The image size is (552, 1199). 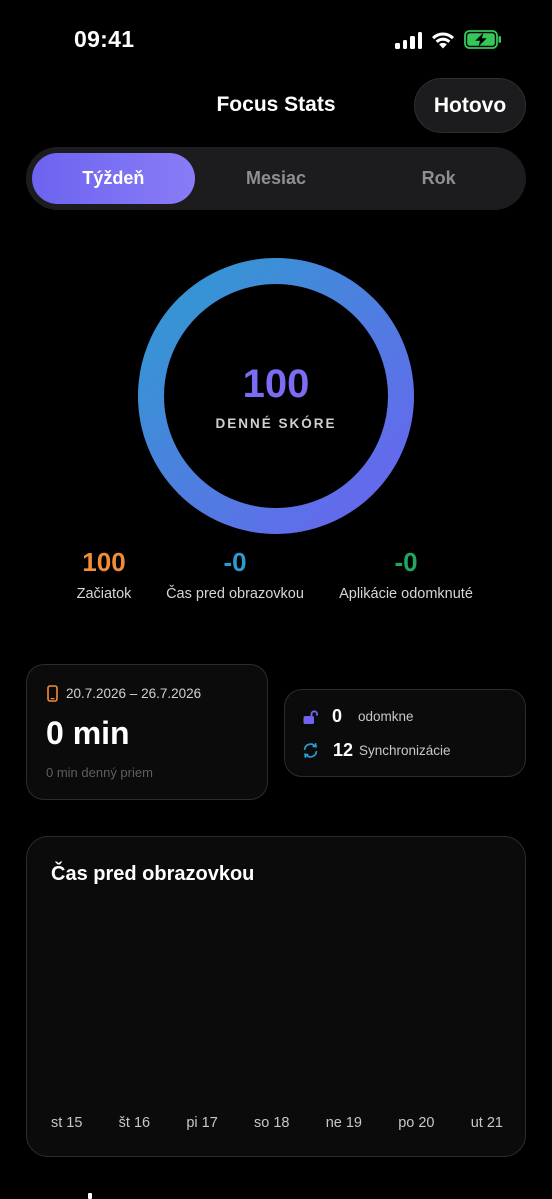 I want to click on daily-average: 0 min denný priem, so click(x=99, y=772).